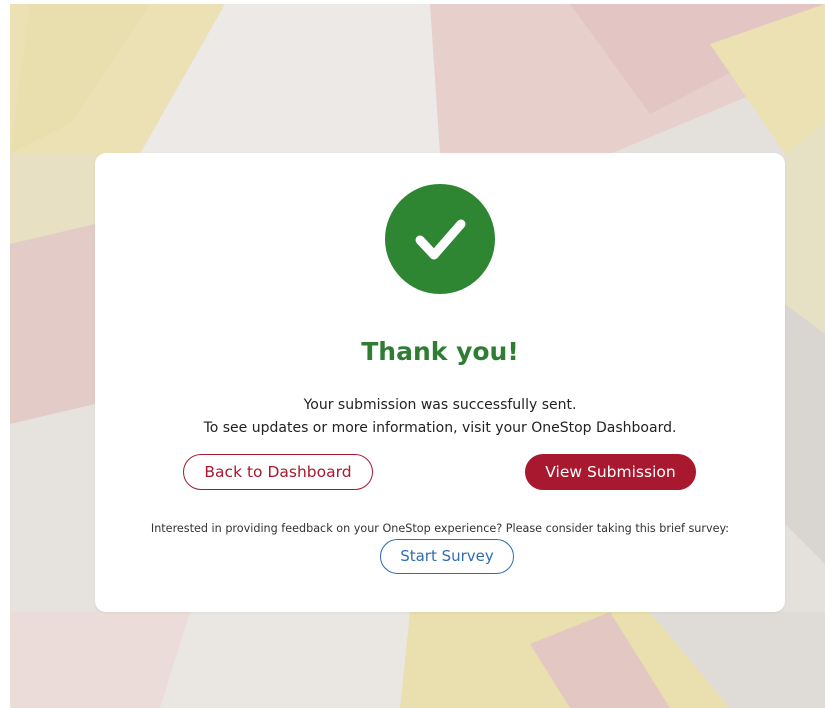 This screenshot has width=825, height=708. I want to click on success-indicator, so click(440, 239).